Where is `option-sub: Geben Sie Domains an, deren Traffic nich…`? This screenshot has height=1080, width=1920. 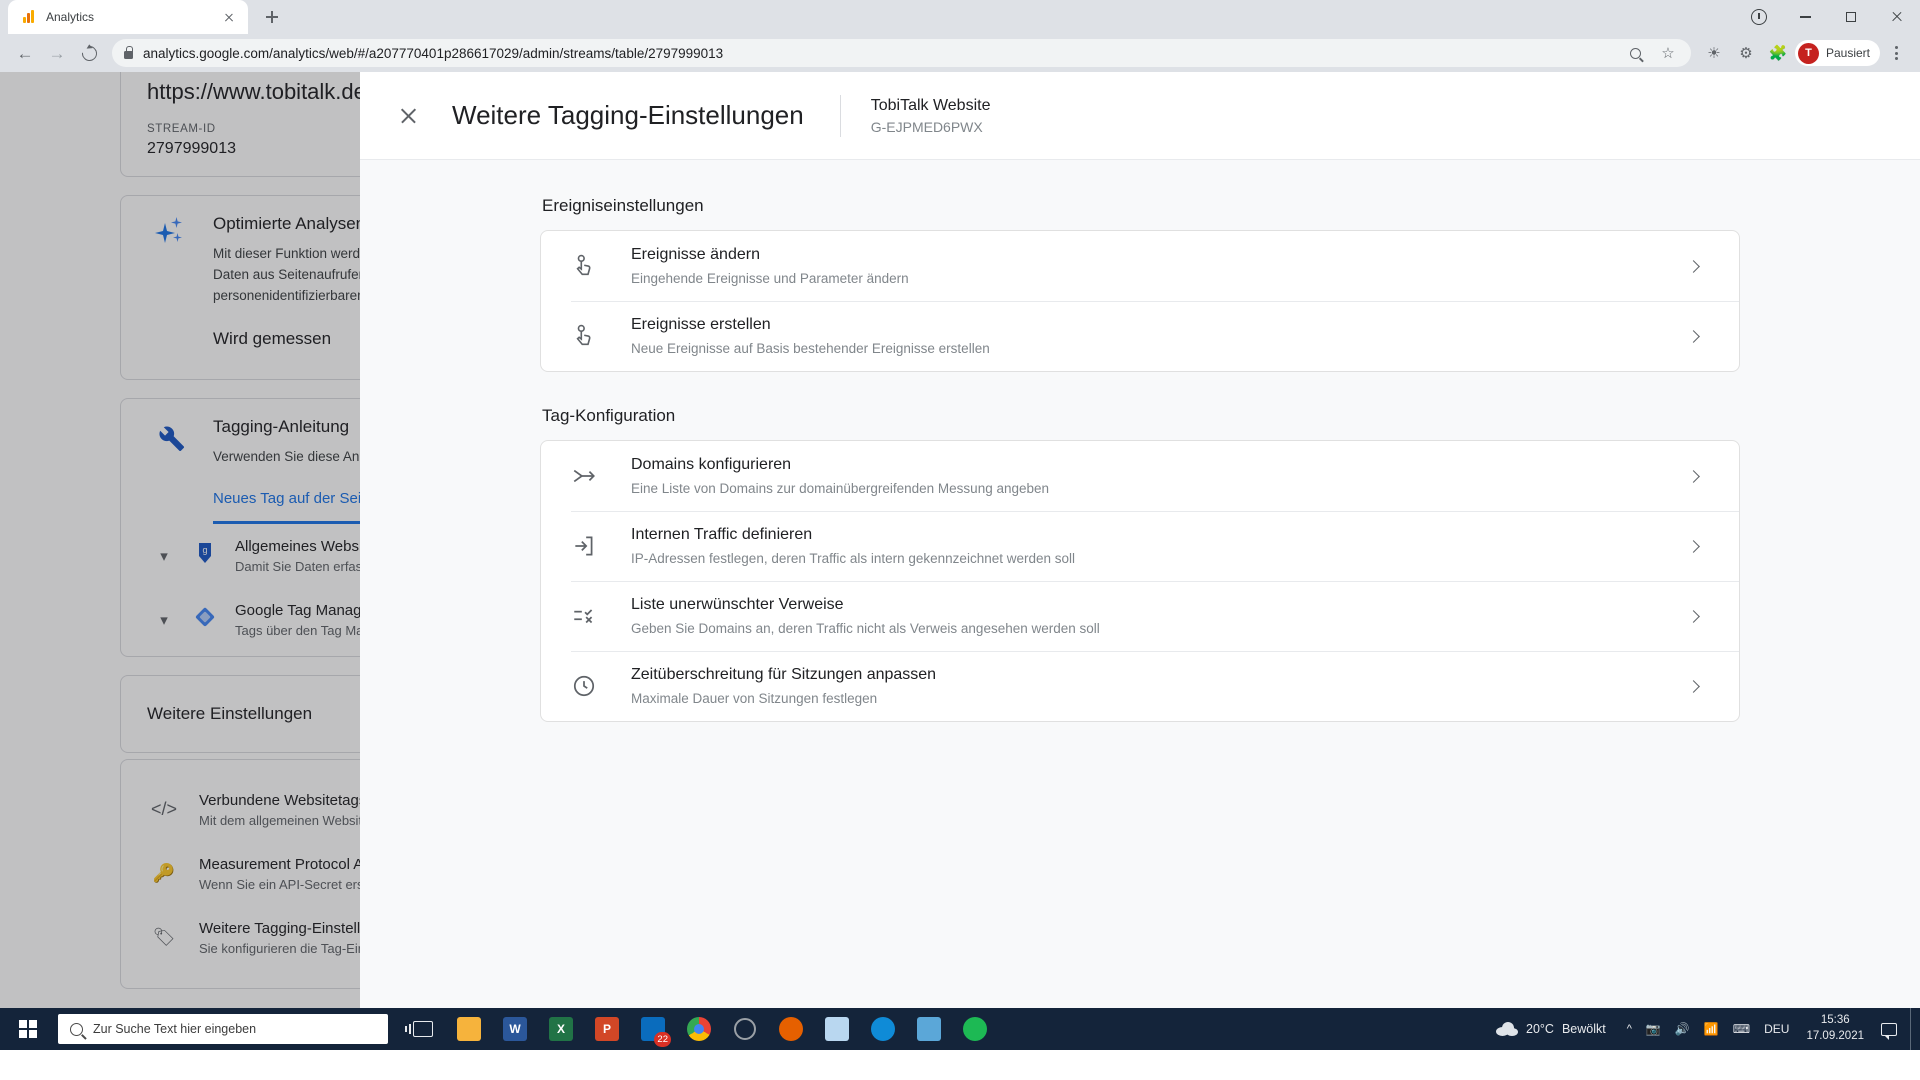
option-sub: Geben Sie Domains an, deren Traffic nich… is located at coordinates (865, 628).